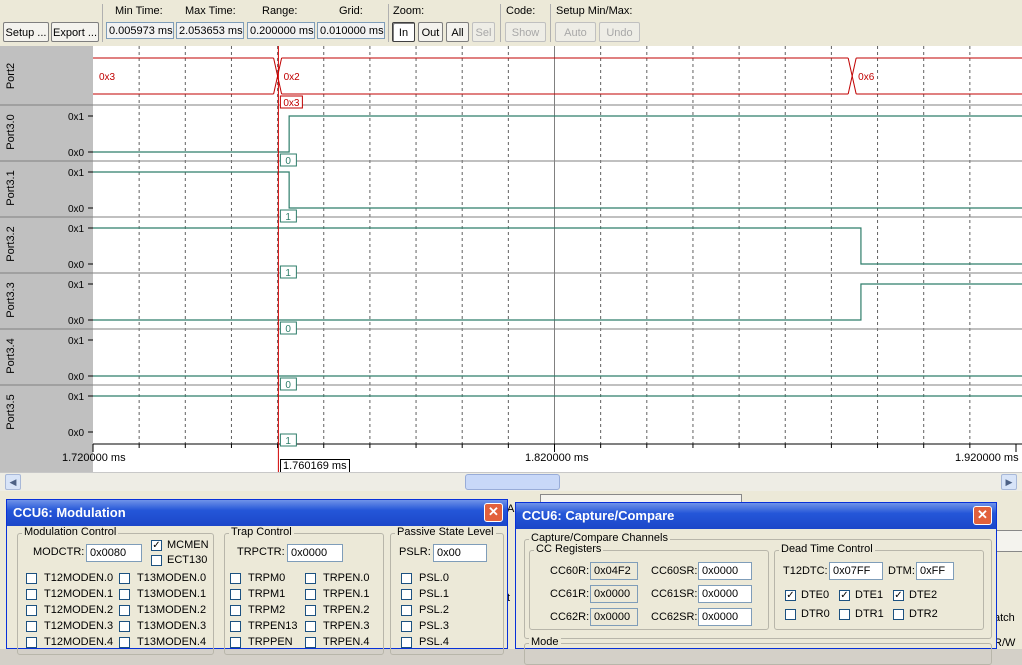 The image size is (1022, 665). Describe the element at coordinates (13, 482) in the screenshot. I see `scroll-left-icon: ◀` at that location.